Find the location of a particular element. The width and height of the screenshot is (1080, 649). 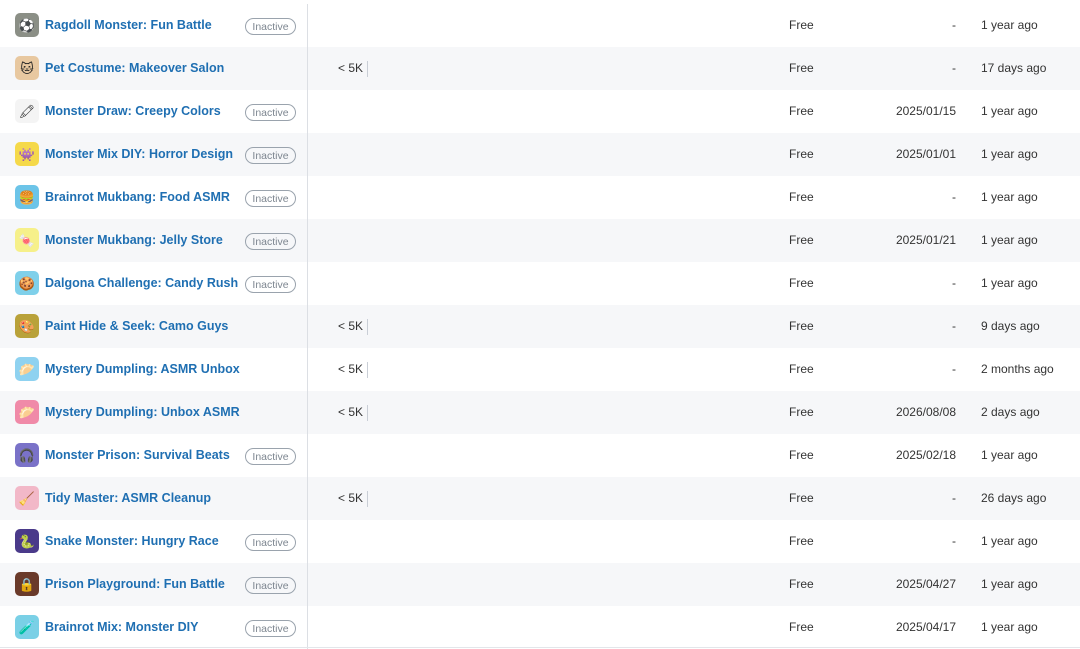

app-title-link: Monster Mix DIY: Horror Design is located at coordinates (139, 154).